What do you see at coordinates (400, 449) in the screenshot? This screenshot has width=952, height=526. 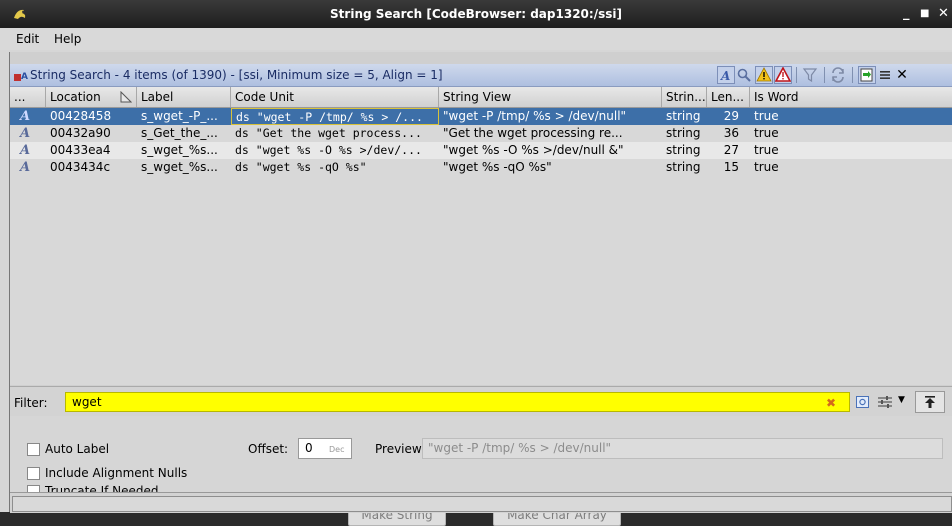 I see `preview-label: Preview:` at bounding box center [400, 449].